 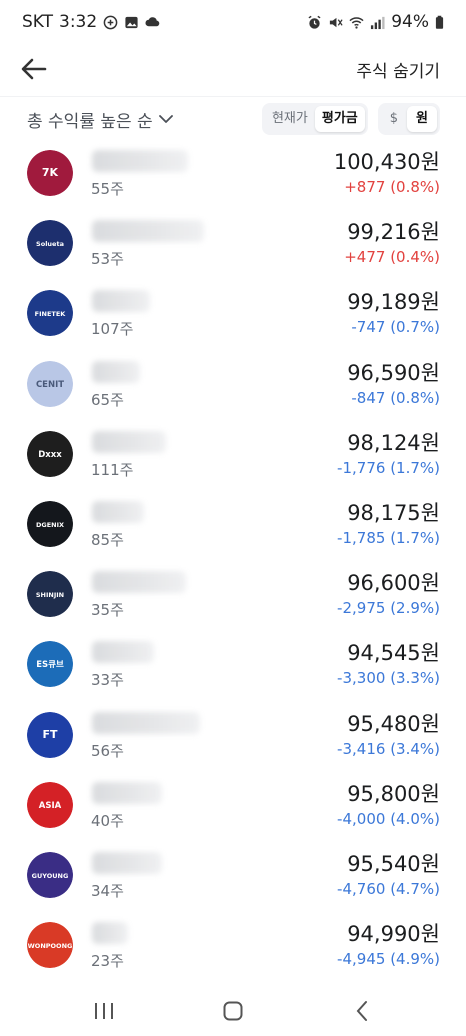 I want to click on logo-text: GUYOUNG, so click(x=50, y=876).